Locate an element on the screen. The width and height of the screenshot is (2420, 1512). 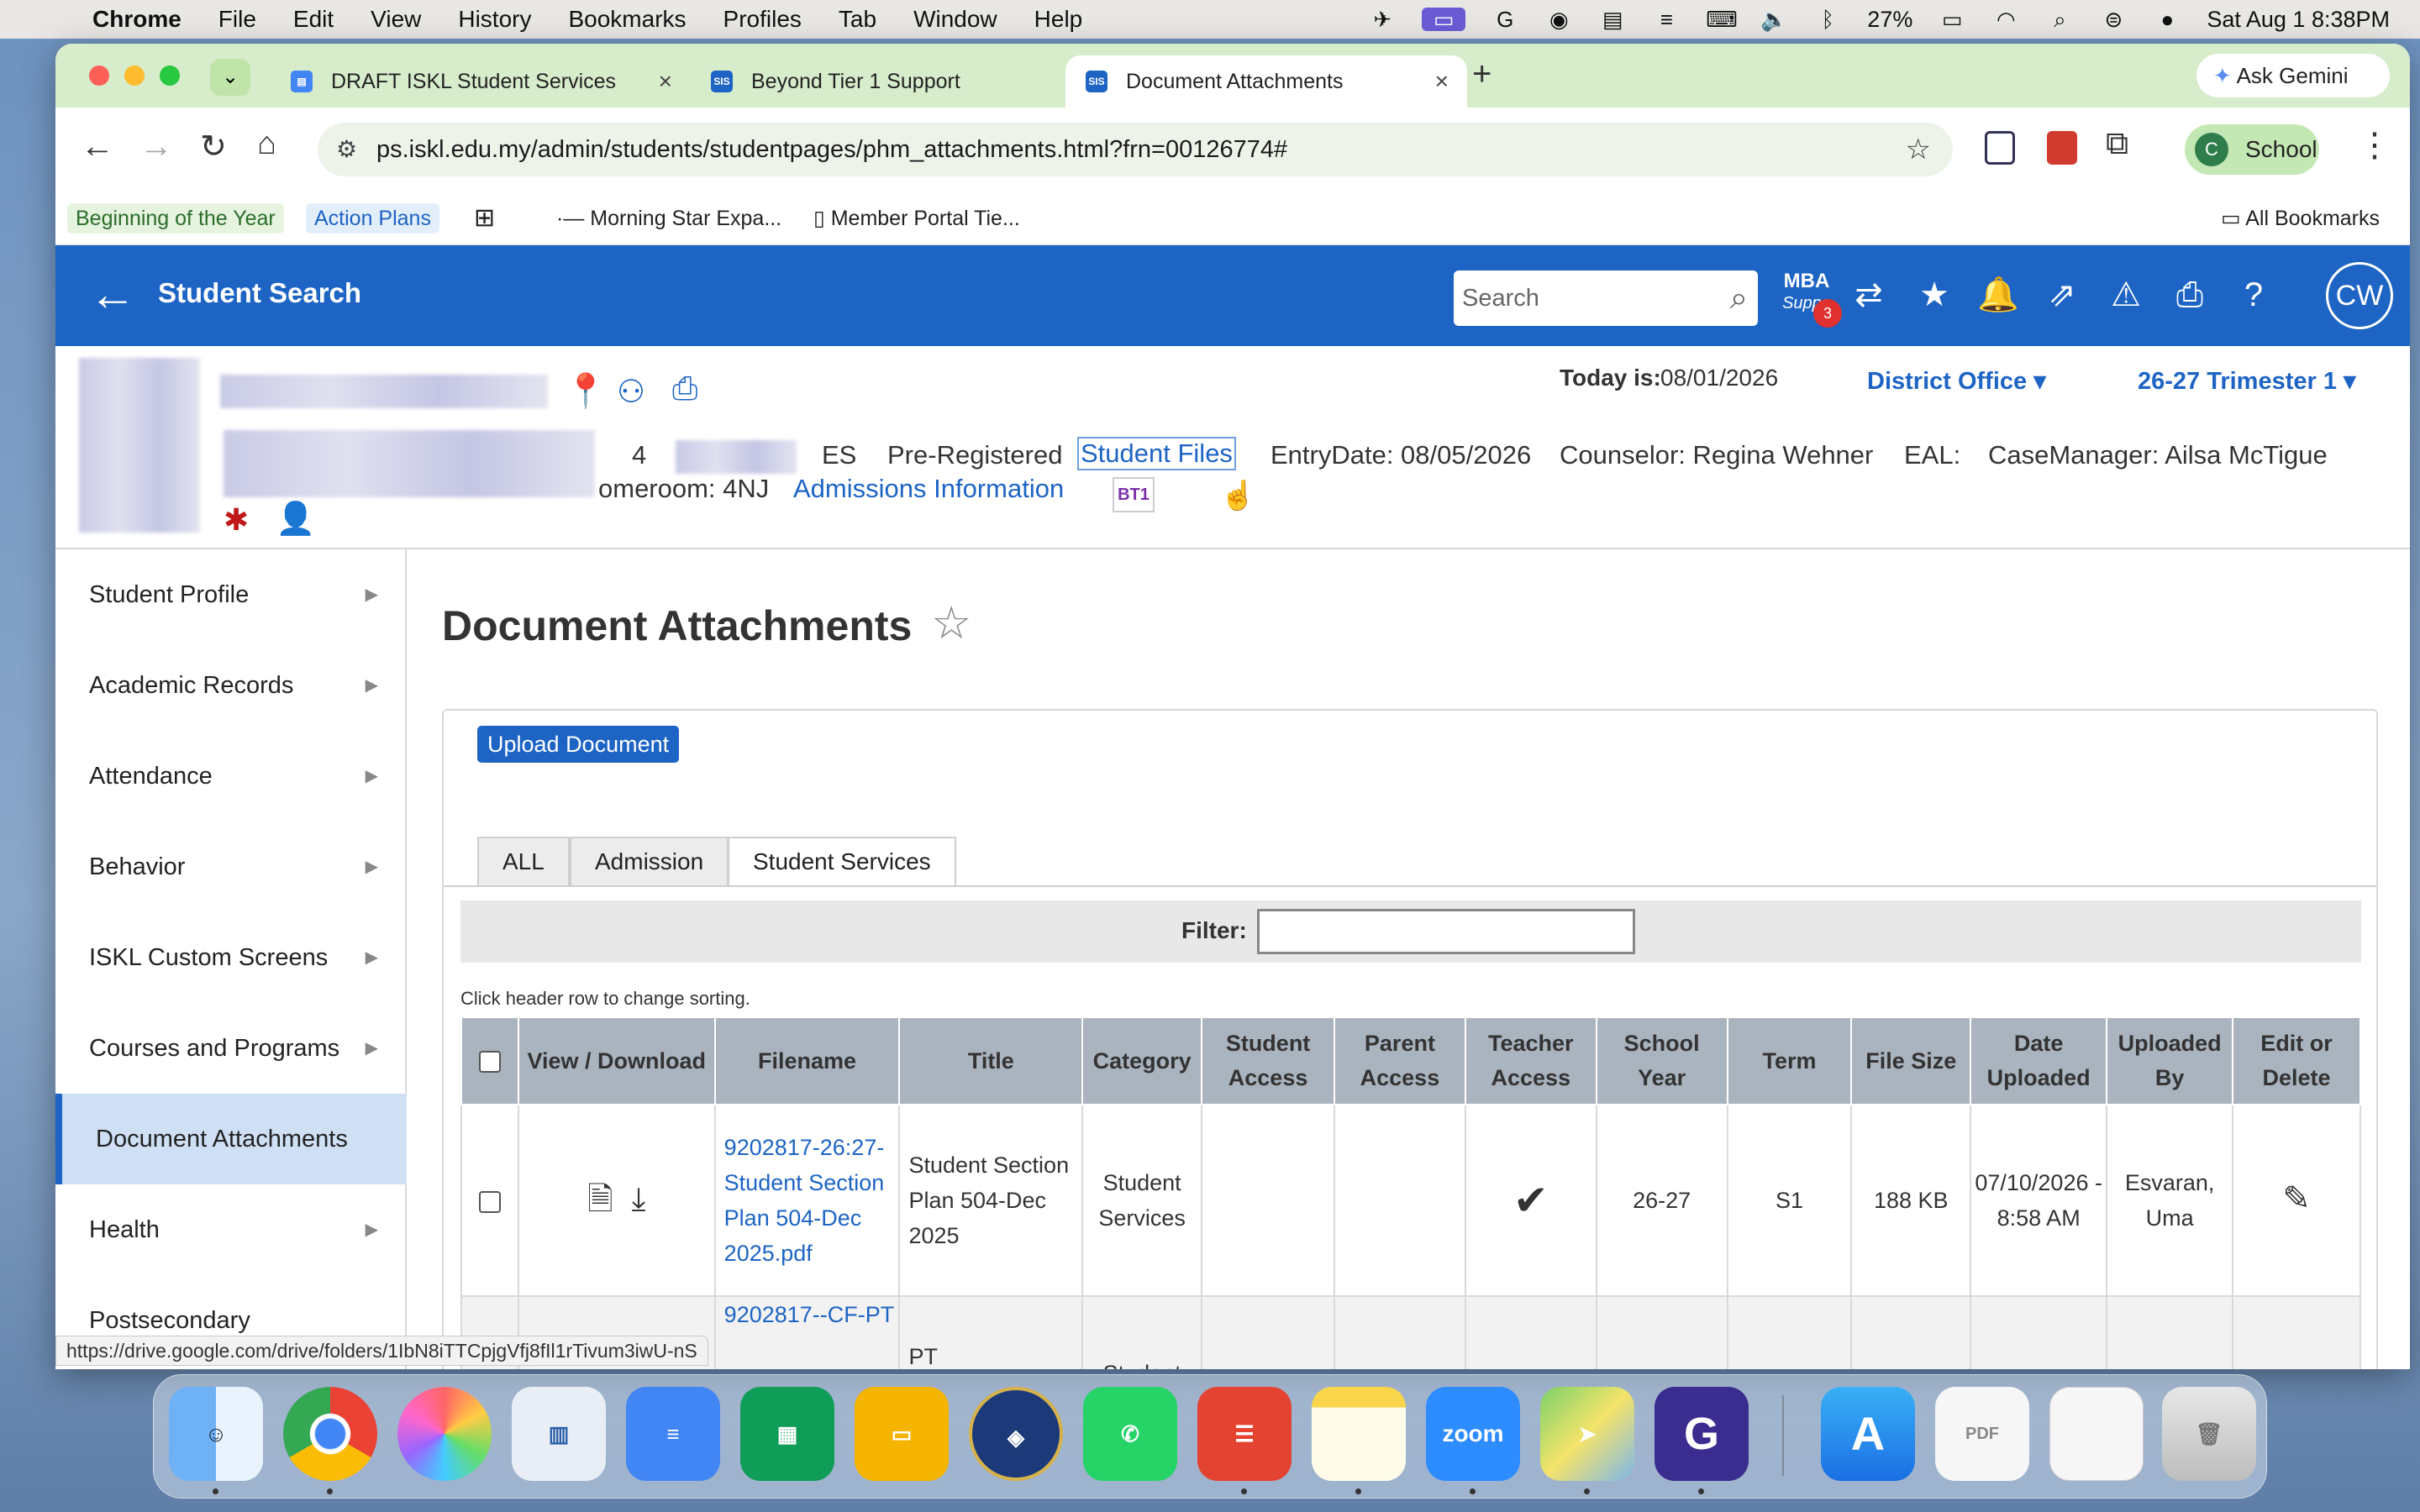
column-header: School Year is located at coordinates (1661, 1060).